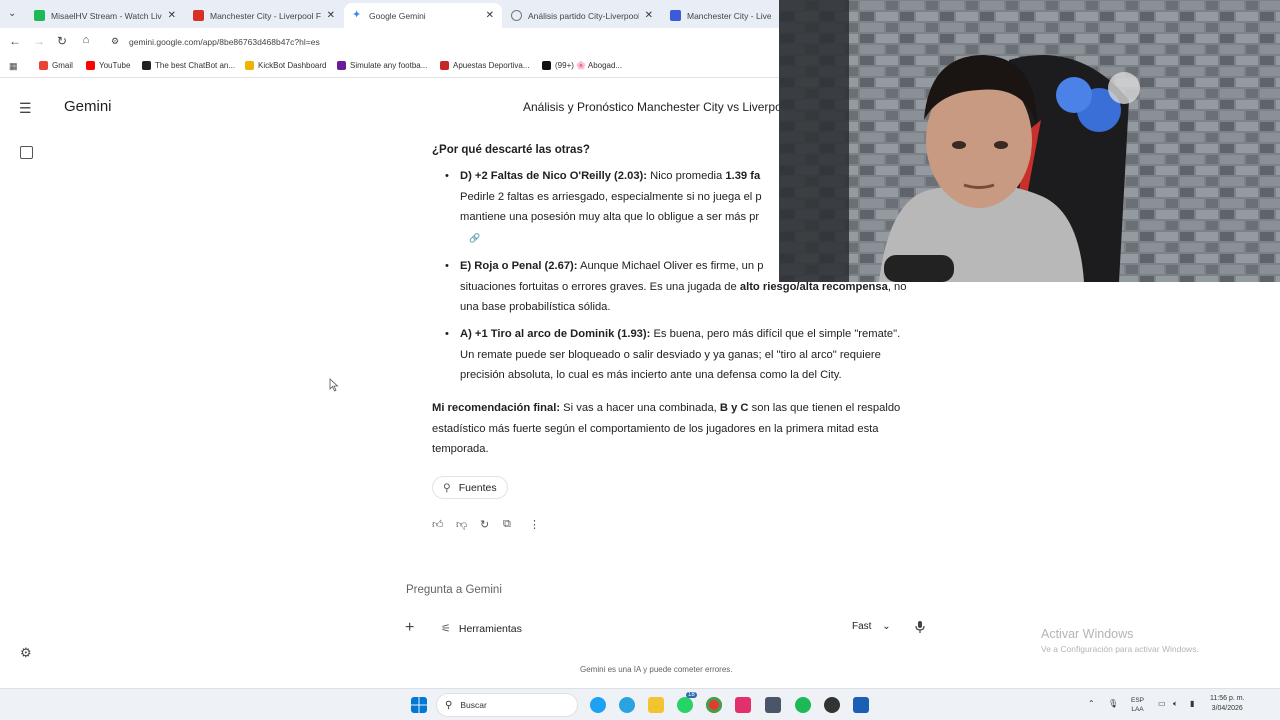 The height and width of the screenshot is (720, 1280). I want to click on tab-label: Manchester City - Liverpool FC, so click(265, 15).